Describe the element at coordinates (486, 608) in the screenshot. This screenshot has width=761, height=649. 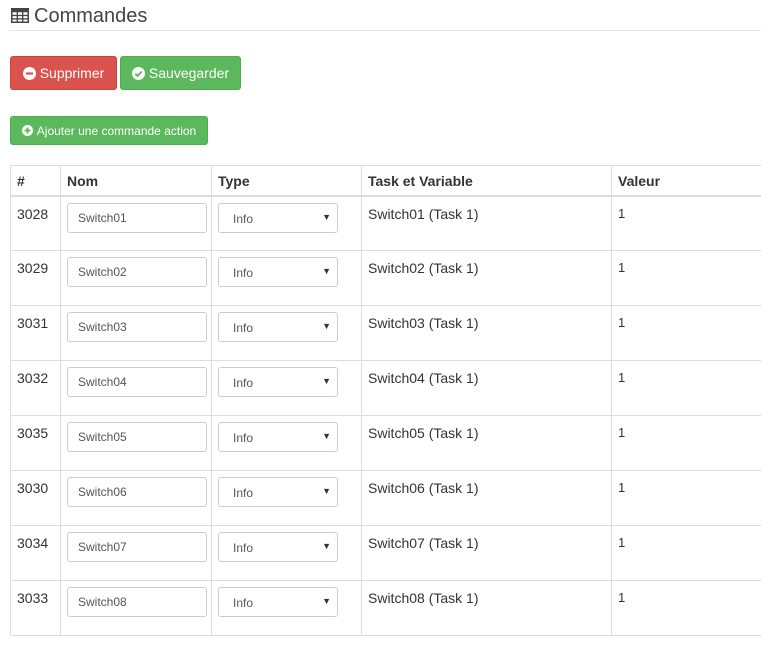
I see `task-variable: Switch08 (Task 1)` at that location.